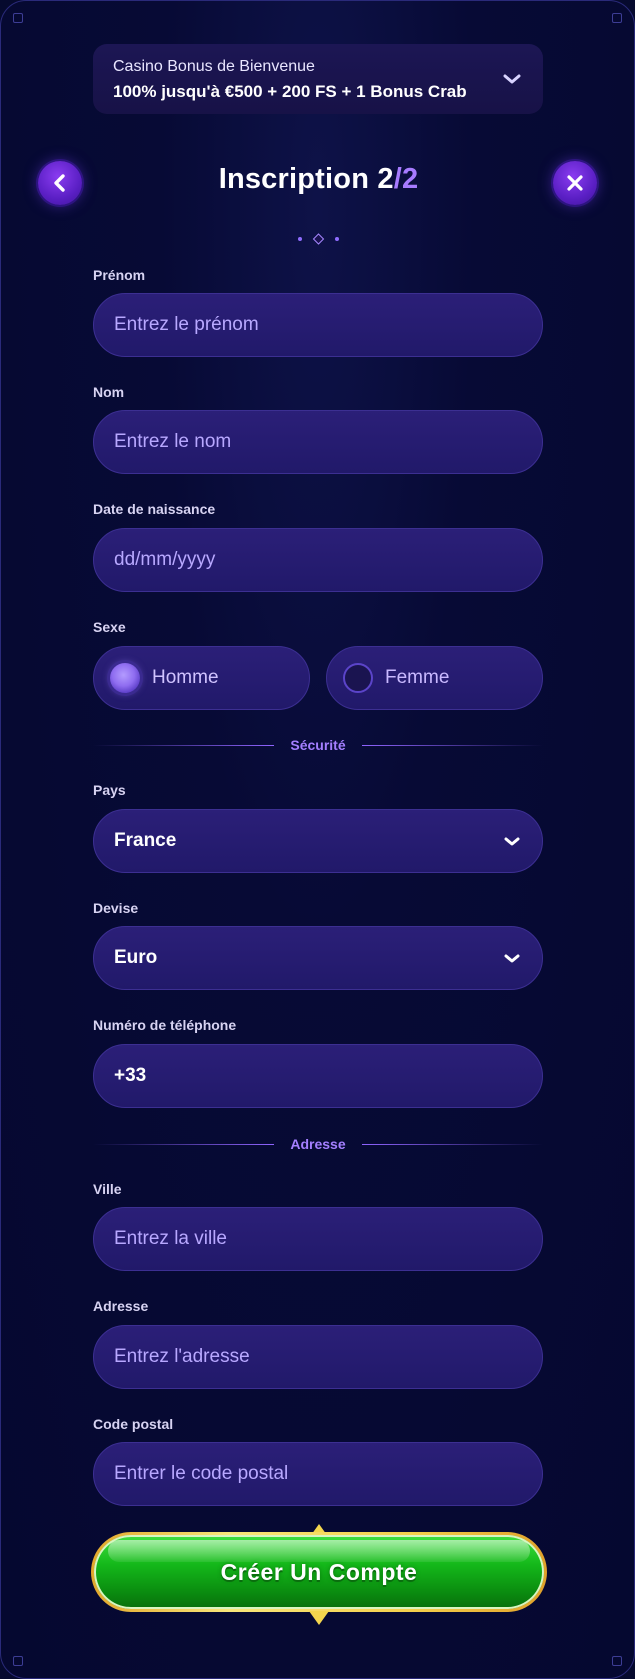  What do you see at coordinates (165, 1025) in the screenshot?
I see `phone-label: Numéro de téléphone` at bounding box center [165, 1025].